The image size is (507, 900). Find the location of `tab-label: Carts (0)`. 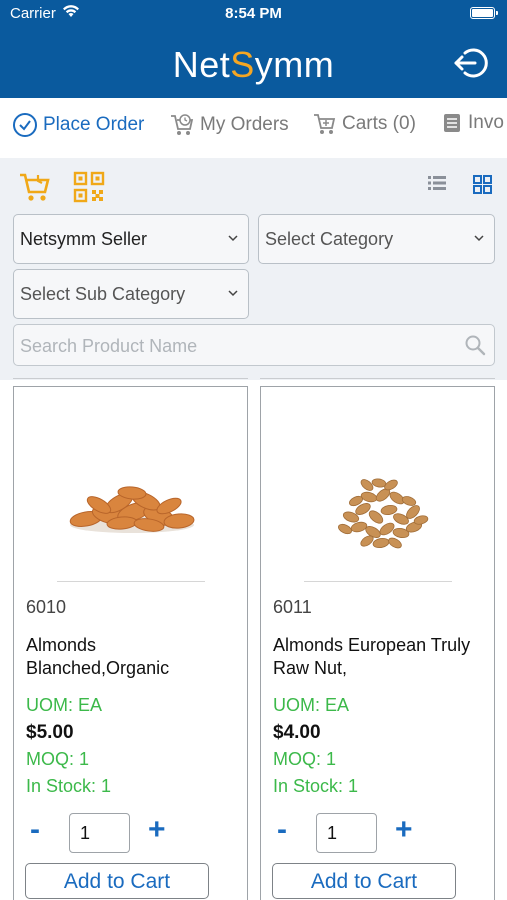

tab-label: Carts (0) is located at coordinates (379, 123).